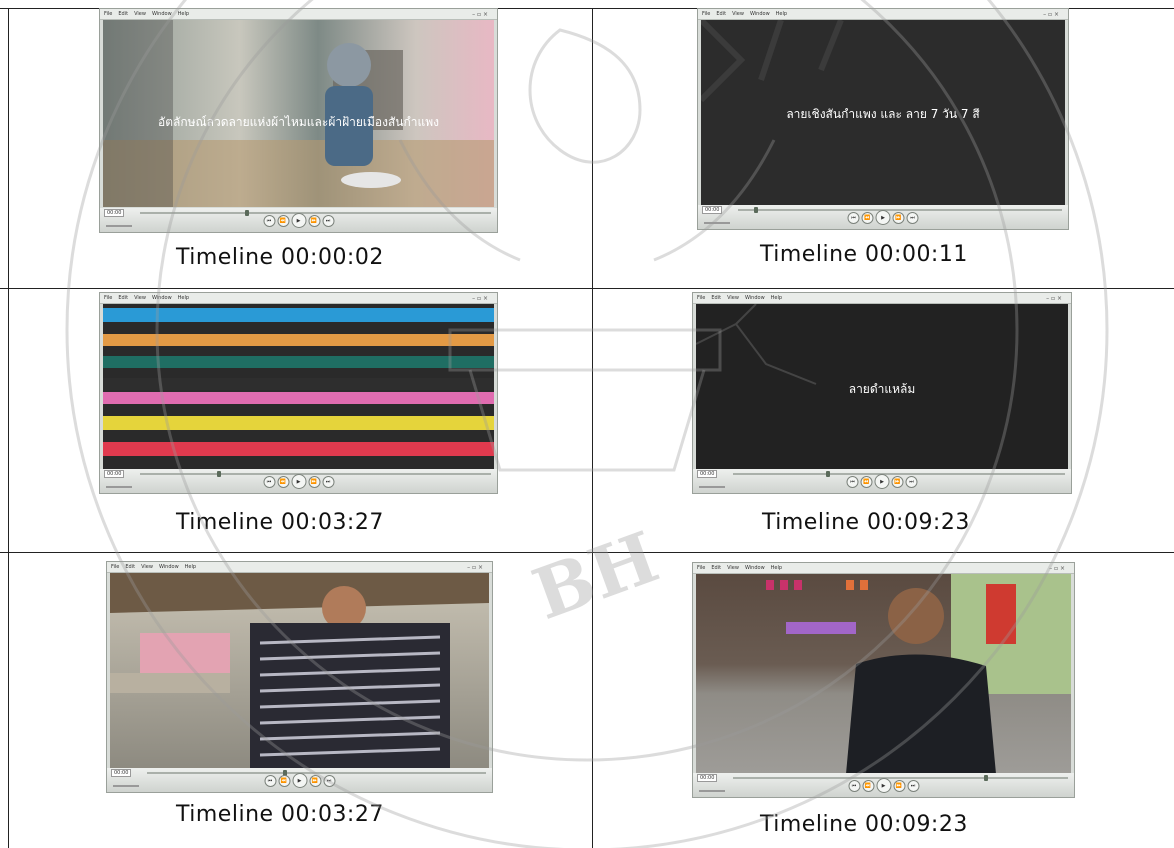  What do you see at coordinates (918, 674) in the screenshot?
I see `scene-graphic` at bounding box center [918, 674].